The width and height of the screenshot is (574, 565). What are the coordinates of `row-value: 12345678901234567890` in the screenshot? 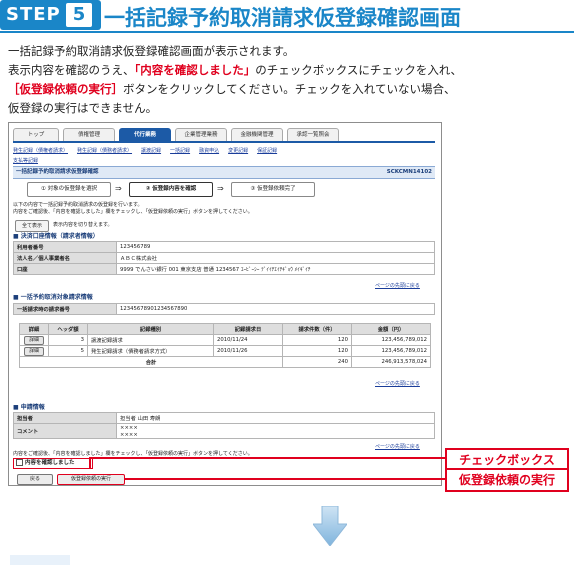 It's located at (275, 309).